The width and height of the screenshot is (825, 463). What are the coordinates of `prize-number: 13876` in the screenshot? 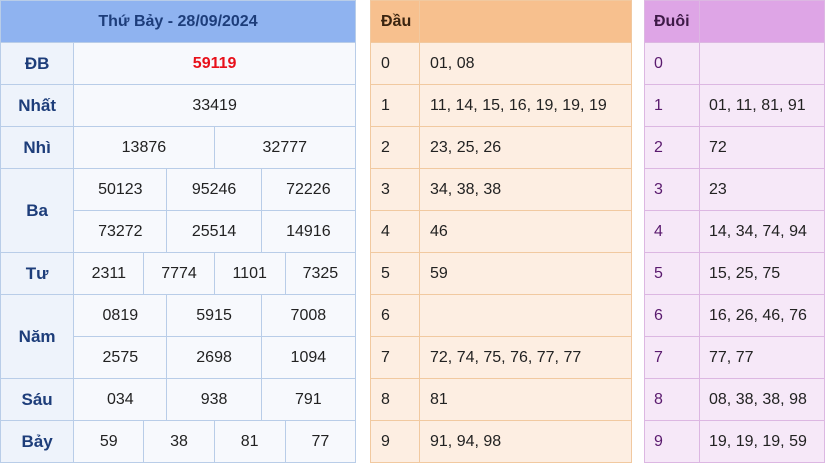 It's located at (144, 147).